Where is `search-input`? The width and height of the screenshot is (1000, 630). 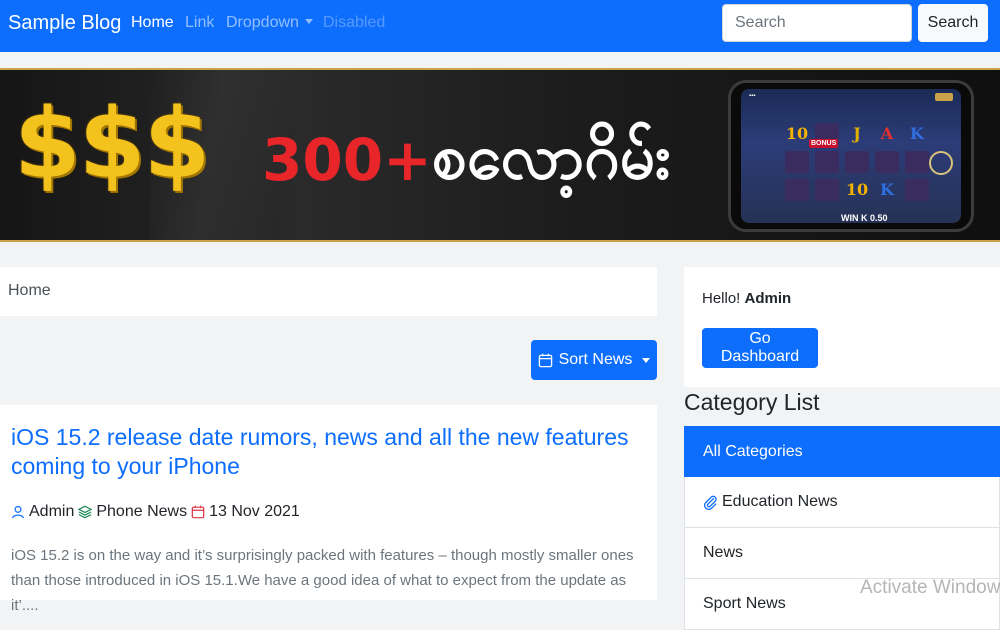 search-input is located at coordinates (817, 23).